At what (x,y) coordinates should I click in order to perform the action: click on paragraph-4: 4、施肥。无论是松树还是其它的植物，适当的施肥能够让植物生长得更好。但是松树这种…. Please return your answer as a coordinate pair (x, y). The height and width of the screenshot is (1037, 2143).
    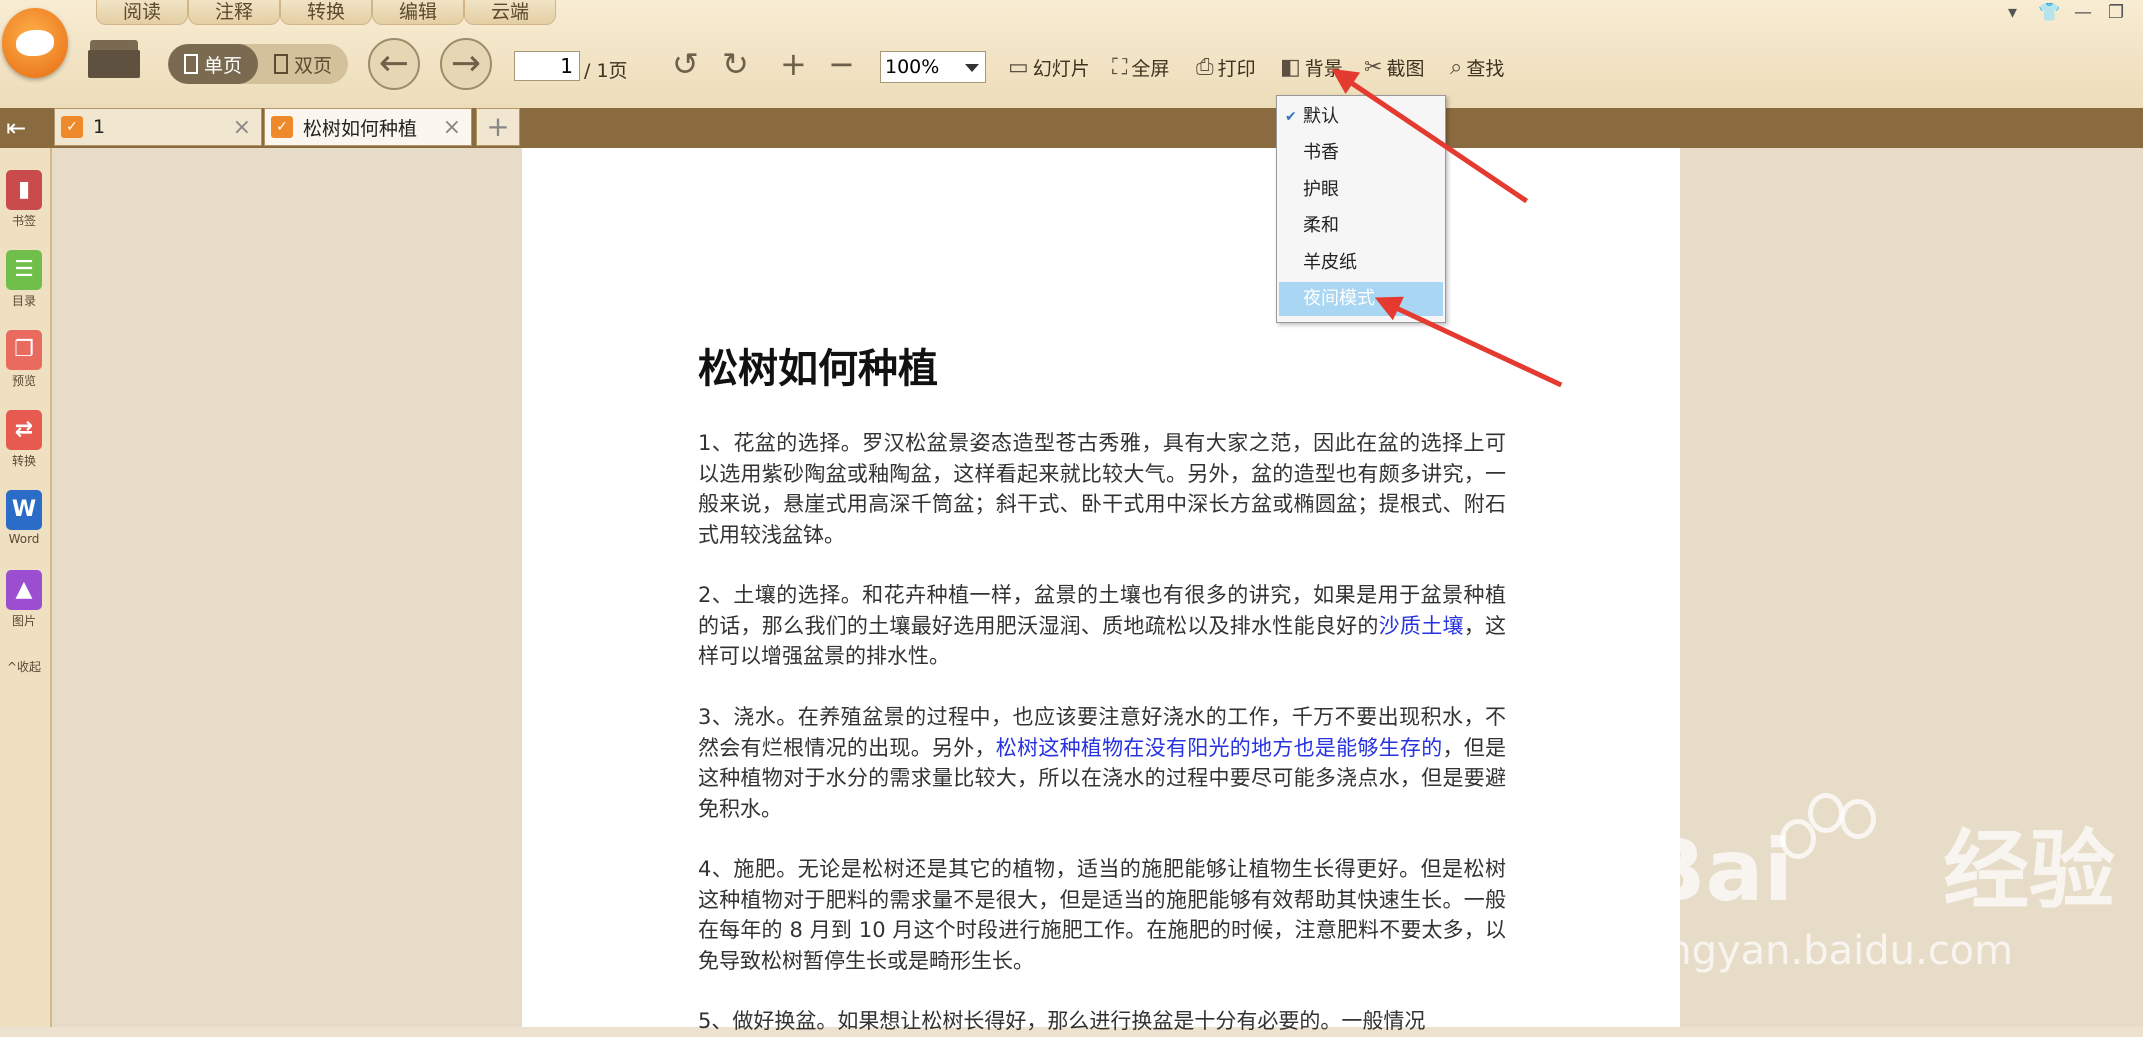
    Looking at the image, I should click on (1102, 915).